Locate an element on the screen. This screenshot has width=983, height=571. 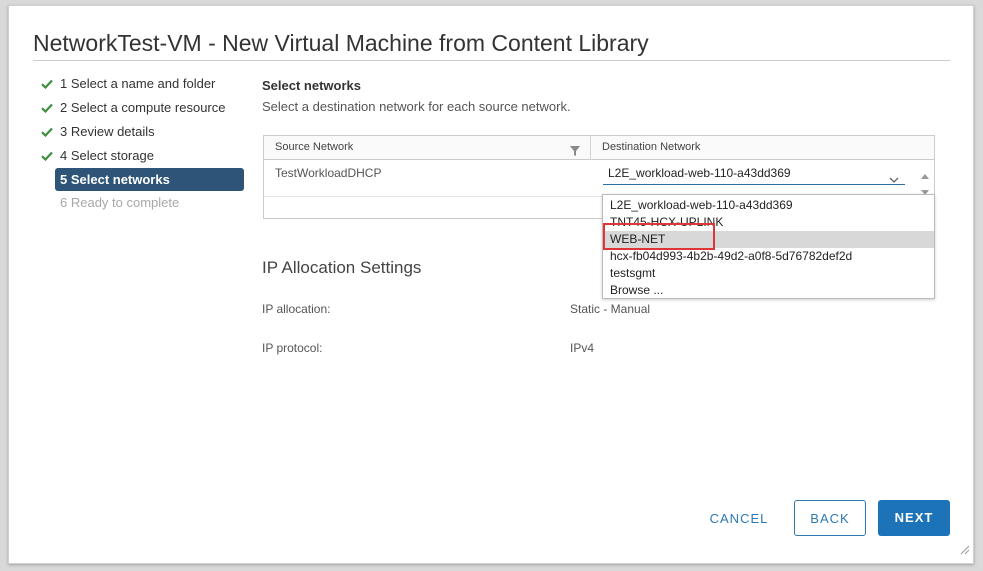
section-title: Select networks is located at coordinates (311, 85).